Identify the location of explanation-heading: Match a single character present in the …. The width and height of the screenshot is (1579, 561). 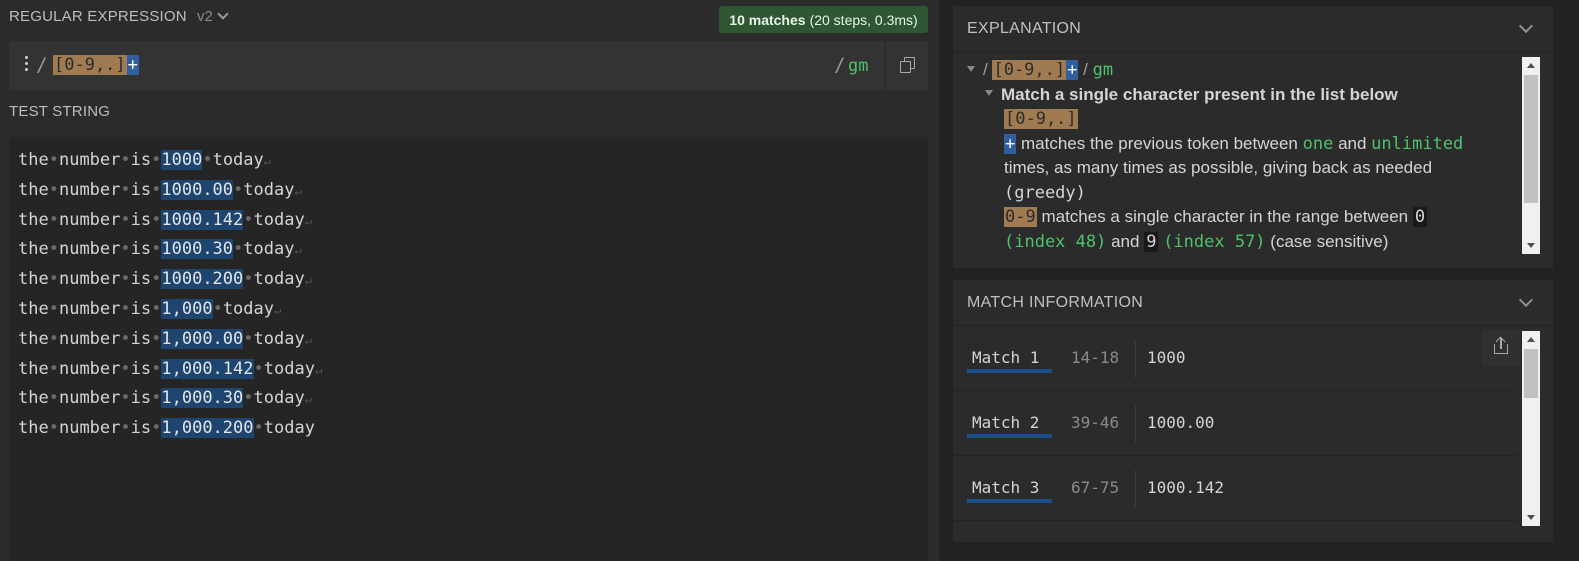
(1199, 94).